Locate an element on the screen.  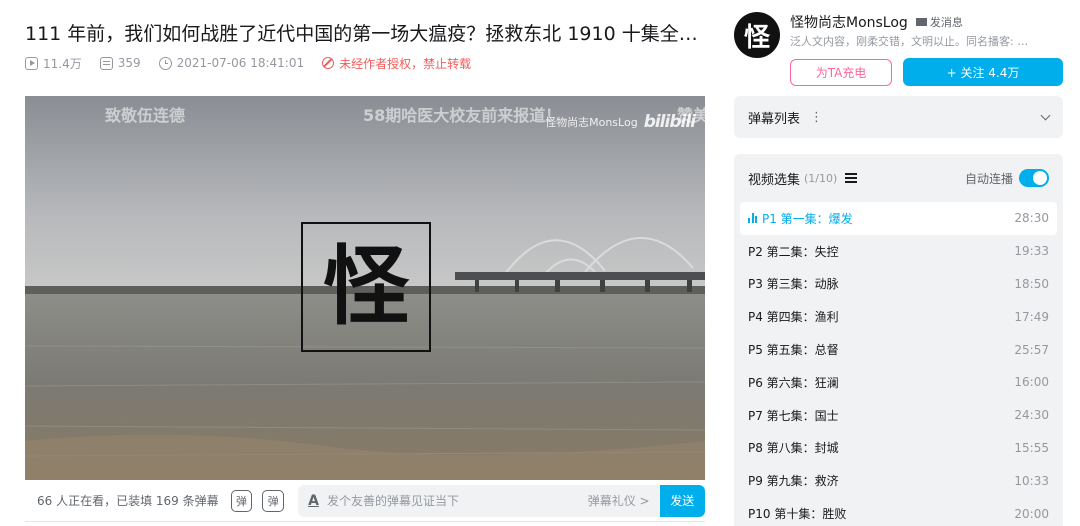
episode-duration: 10:33 is located at coordinates (1031, 480).